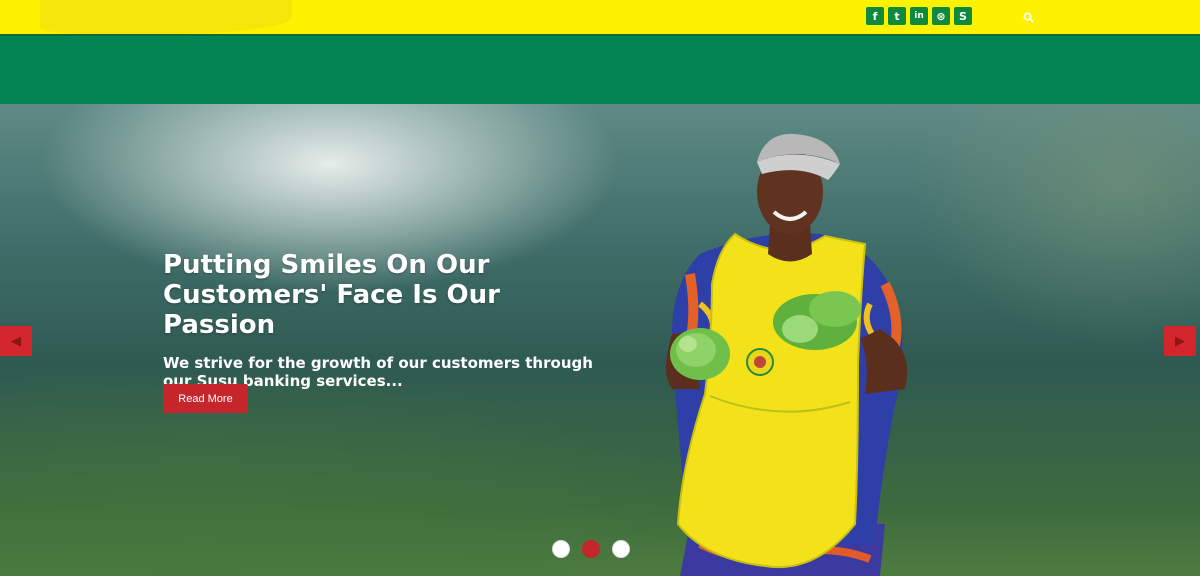  What do you see at coordinates (600, 17) in the screenshot?
I see `top-bar: f t in ⊛ S` at bounding box center [600, 17].